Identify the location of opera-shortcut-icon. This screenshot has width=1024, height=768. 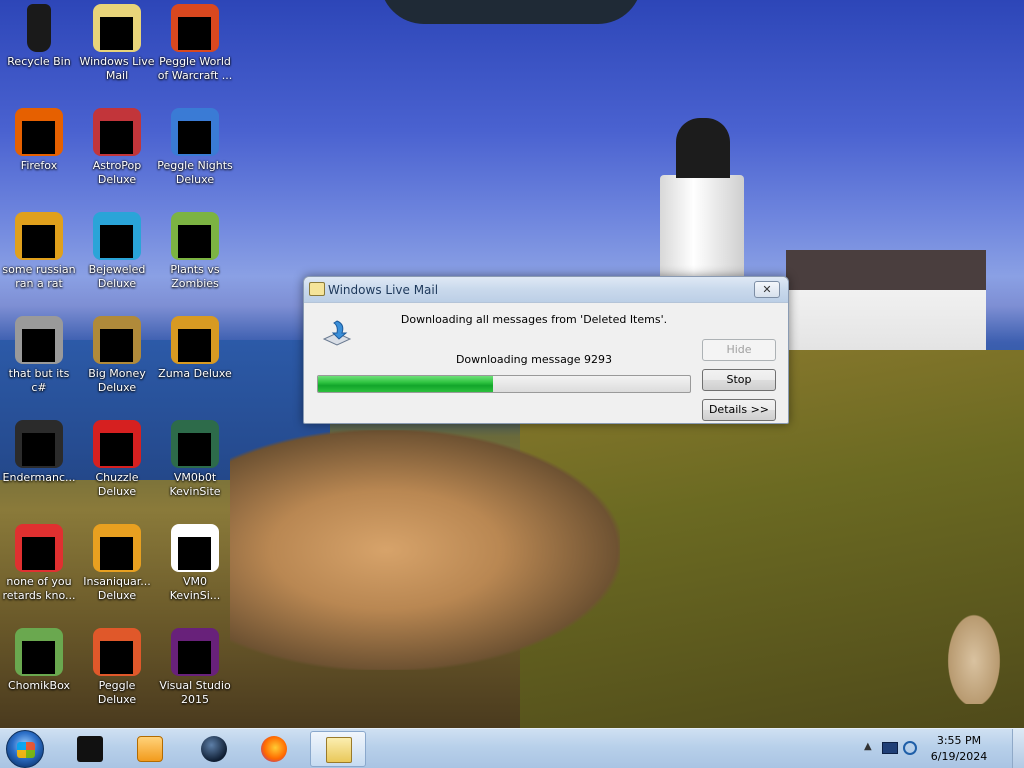
(39, 548).